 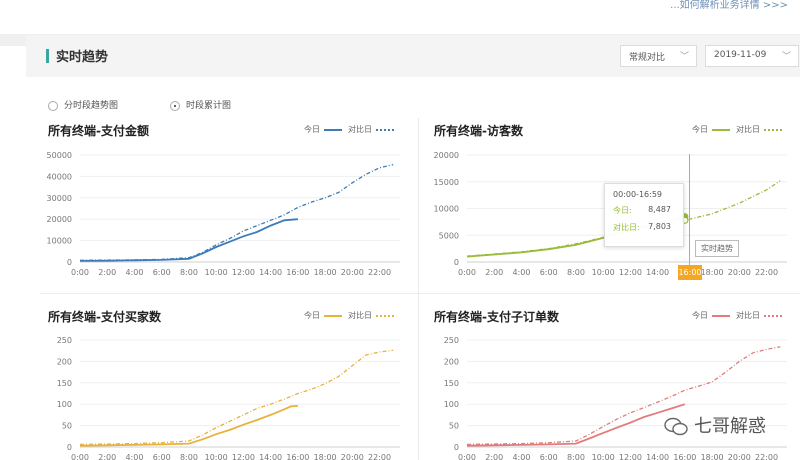 What do you see at coordinates (712, 456) in the screenshot?
I see `x-tick-label: 18:00` at bounding box center [712, 456].